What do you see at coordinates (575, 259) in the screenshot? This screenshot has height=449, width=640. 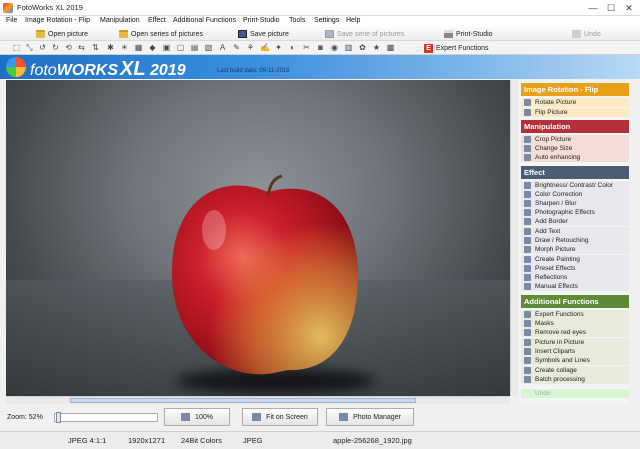 I see `panel-create-painting: Create Painting` at bounding box center [575, 259].